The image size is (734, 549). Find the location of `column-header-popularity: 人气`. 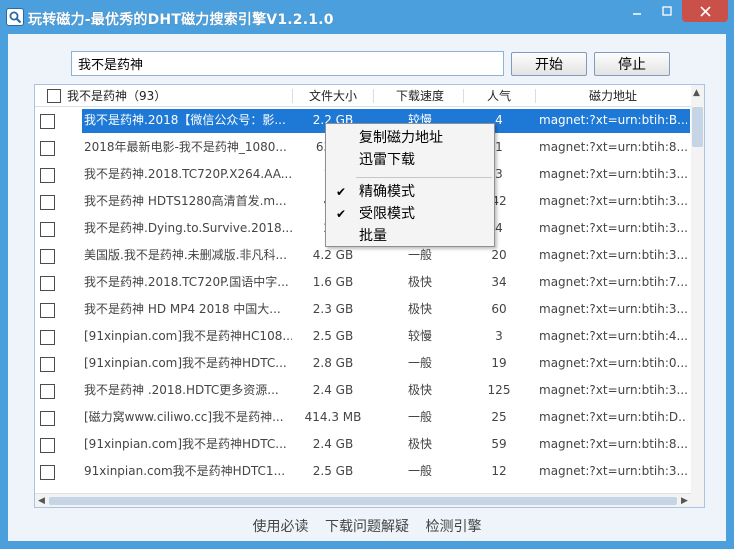

column-header-popularity: 人气 is located at coordinates (499, 96).